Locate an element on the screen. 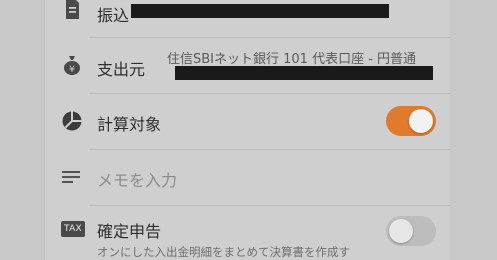 The width and height of the screenshot is (497, 260). source-label: 支出元 is located at coordinates (121, 69).